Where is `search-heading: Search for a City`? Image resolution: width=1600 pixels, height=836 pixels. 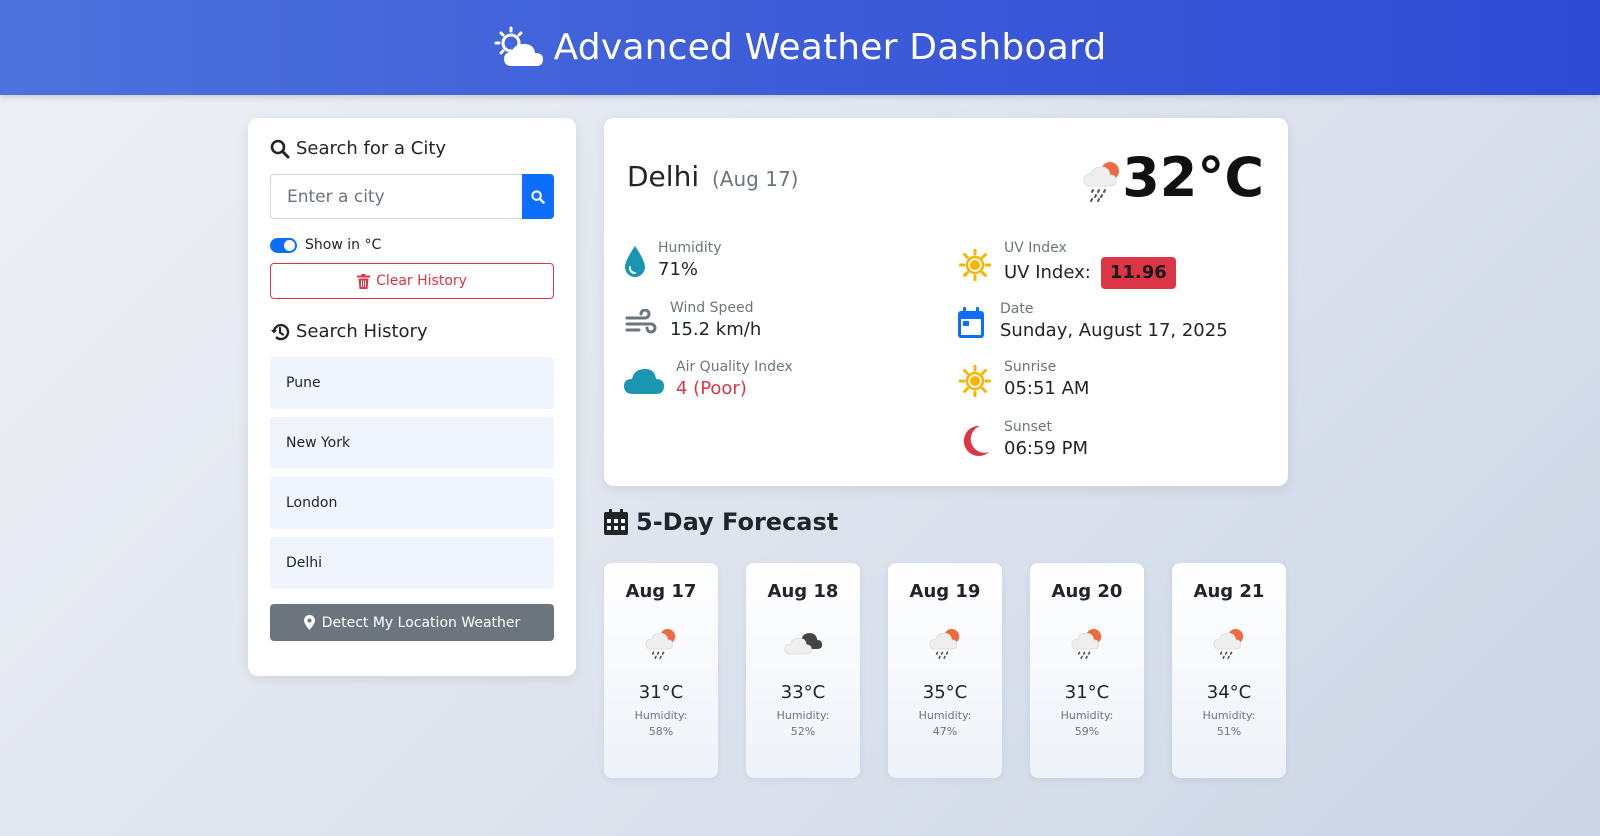
search-heading: Search for a City is located at coordinates (412, 148).